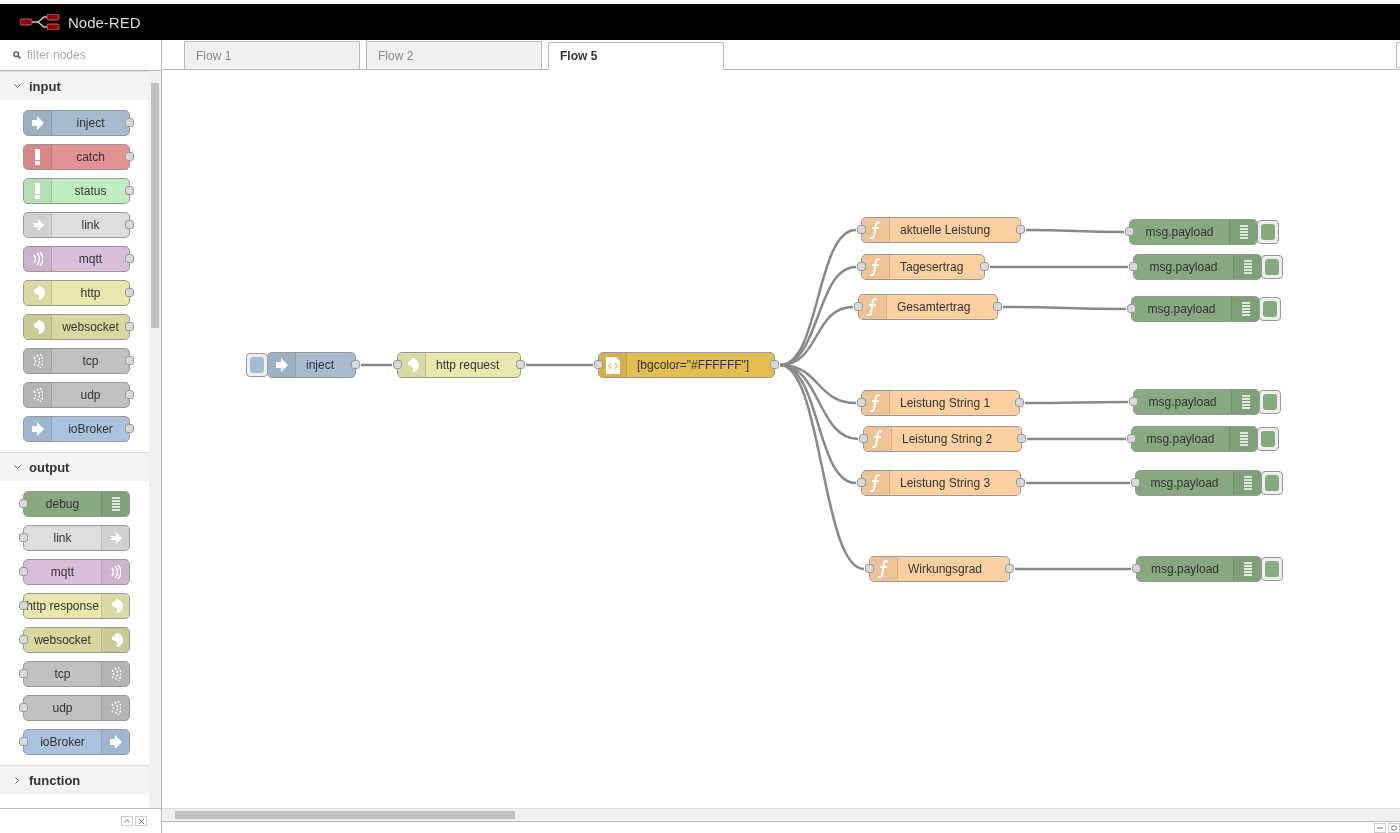 The height and width of the screenshot is (833, 1400). What do you see at coordinates (75, 85) in the screenshot?
I see `category-header: input` at bounding box center [75, 85].